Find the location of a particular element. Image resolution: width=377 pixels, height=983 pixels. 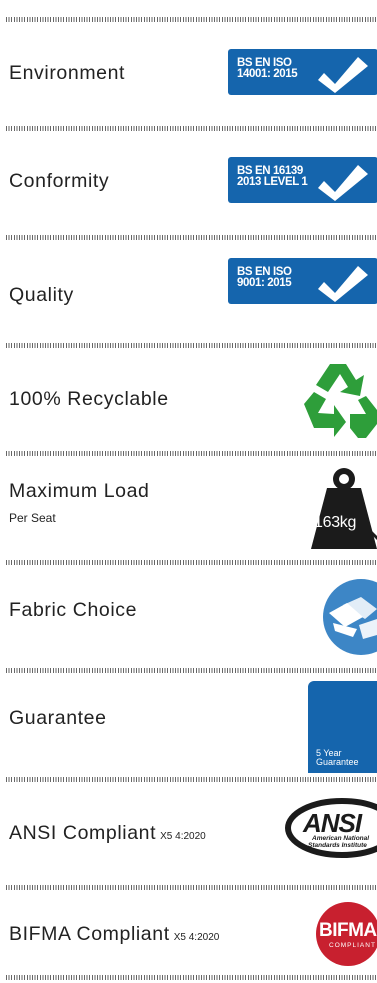

bifma-logo-sub: COMPLIANT is located at coordinates (352, 945).